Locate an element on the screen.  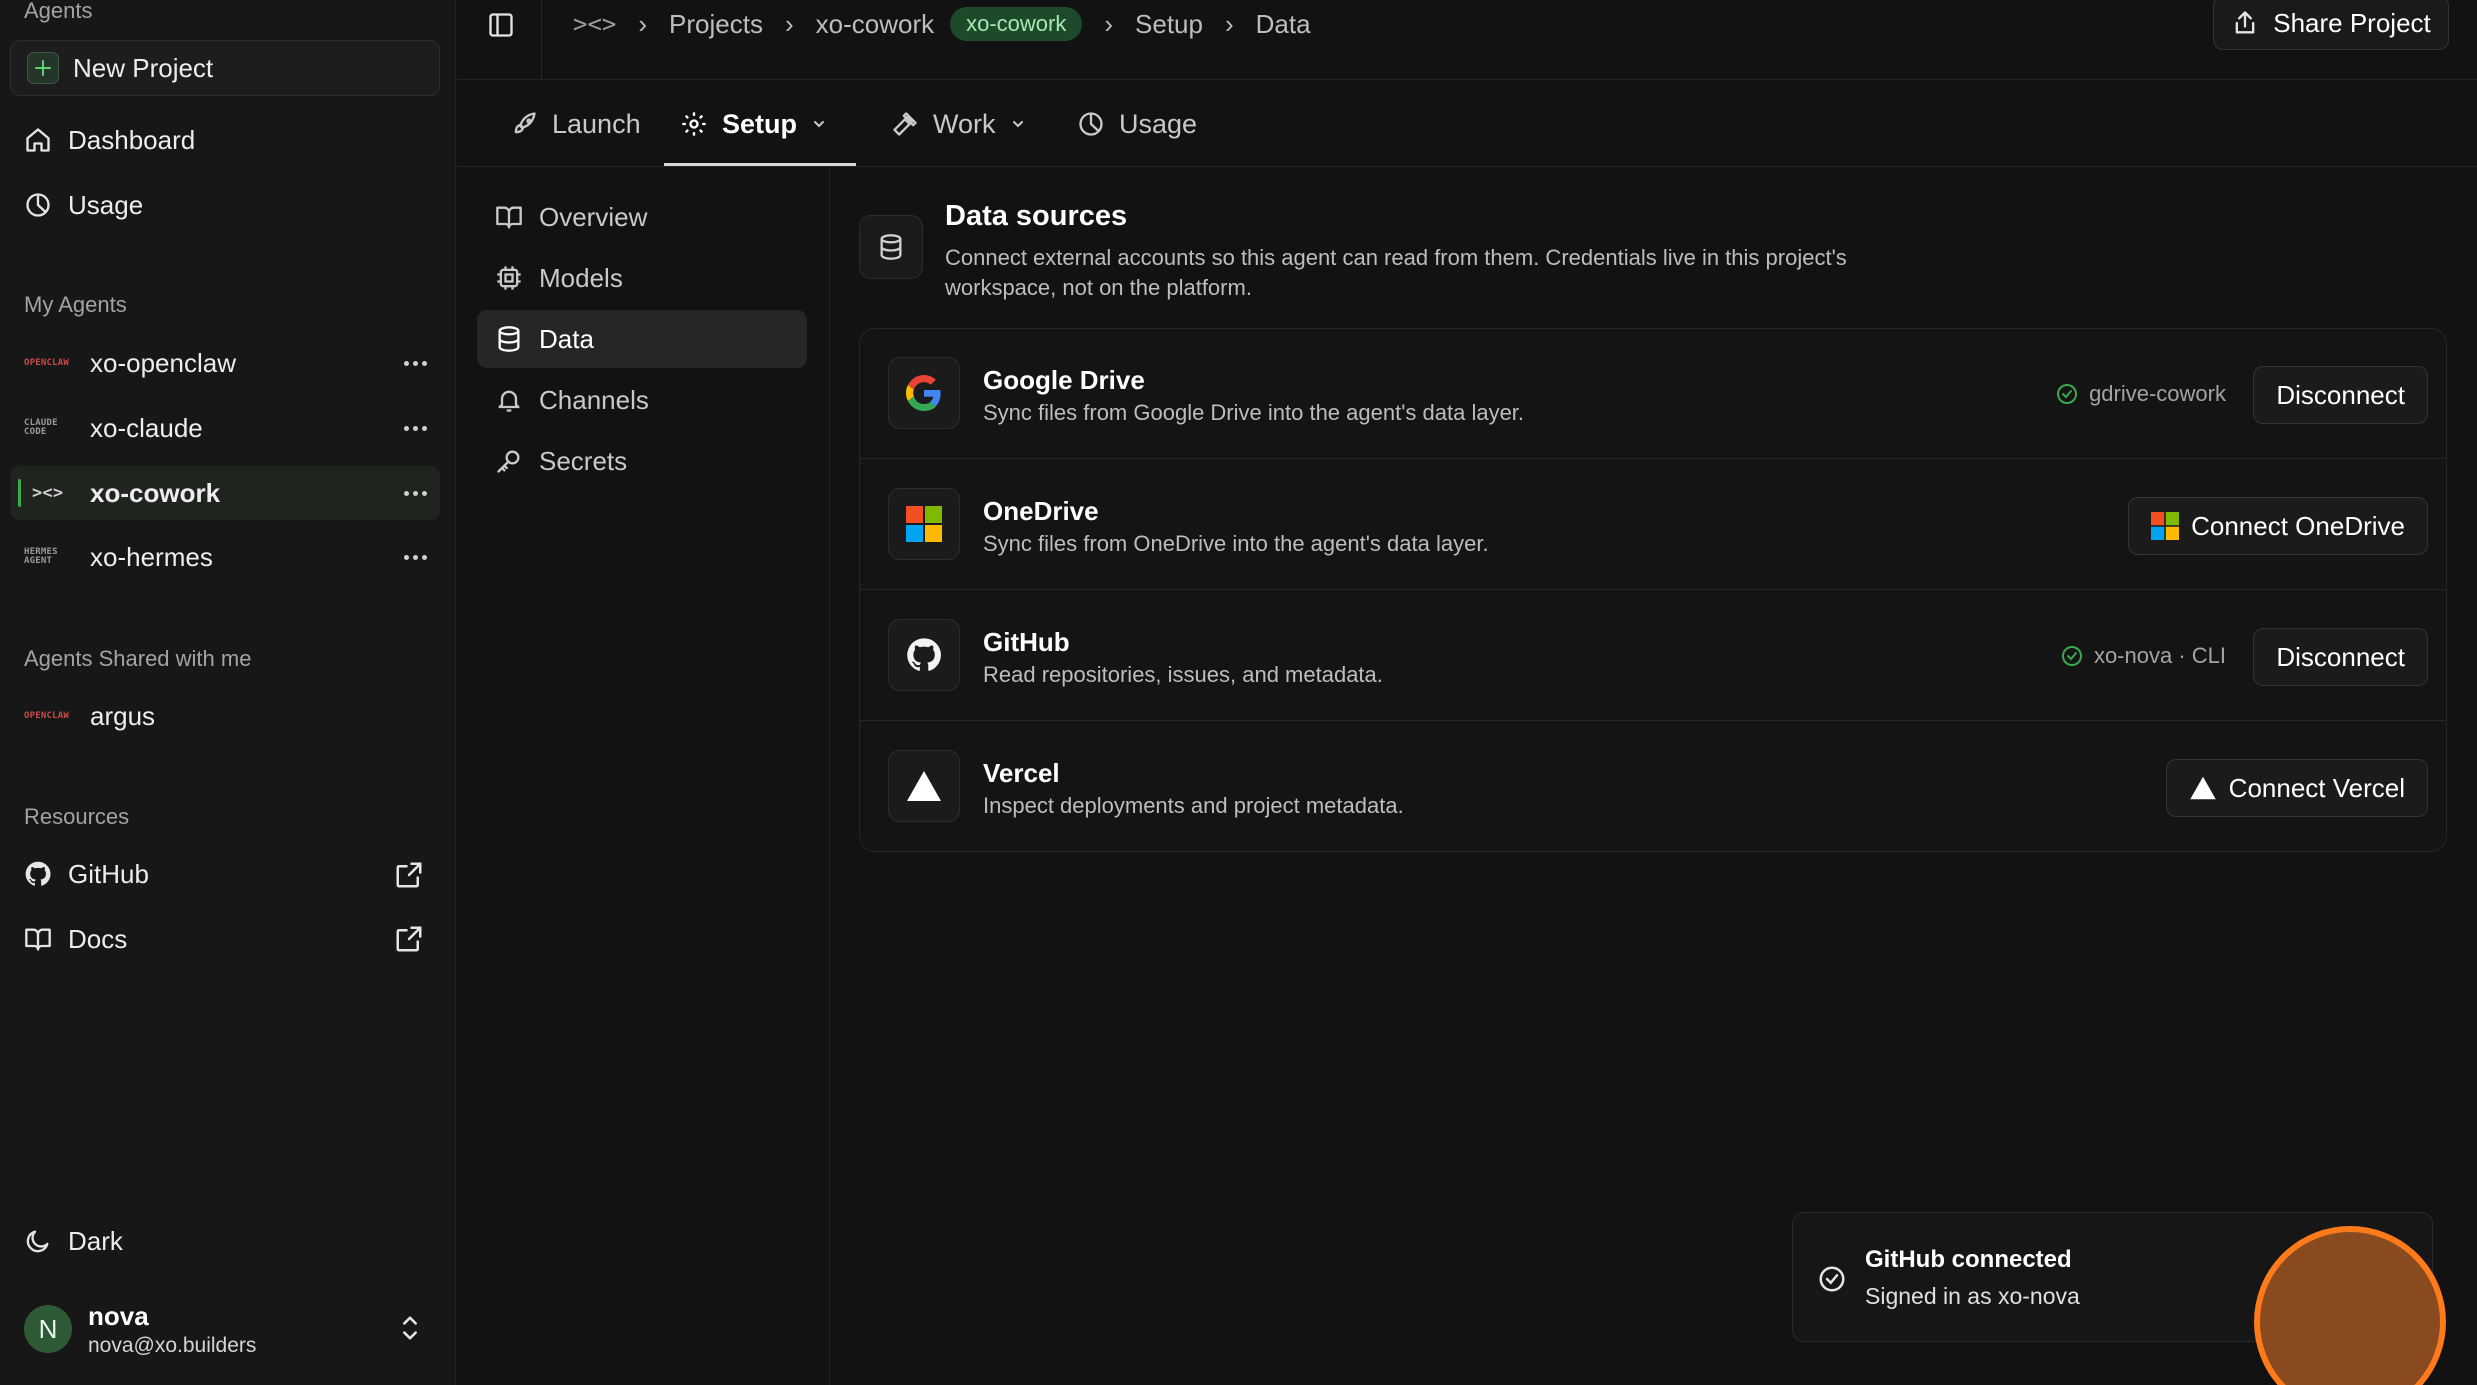
button-label: Connect Vercel is located at coordinates (2316, 787).